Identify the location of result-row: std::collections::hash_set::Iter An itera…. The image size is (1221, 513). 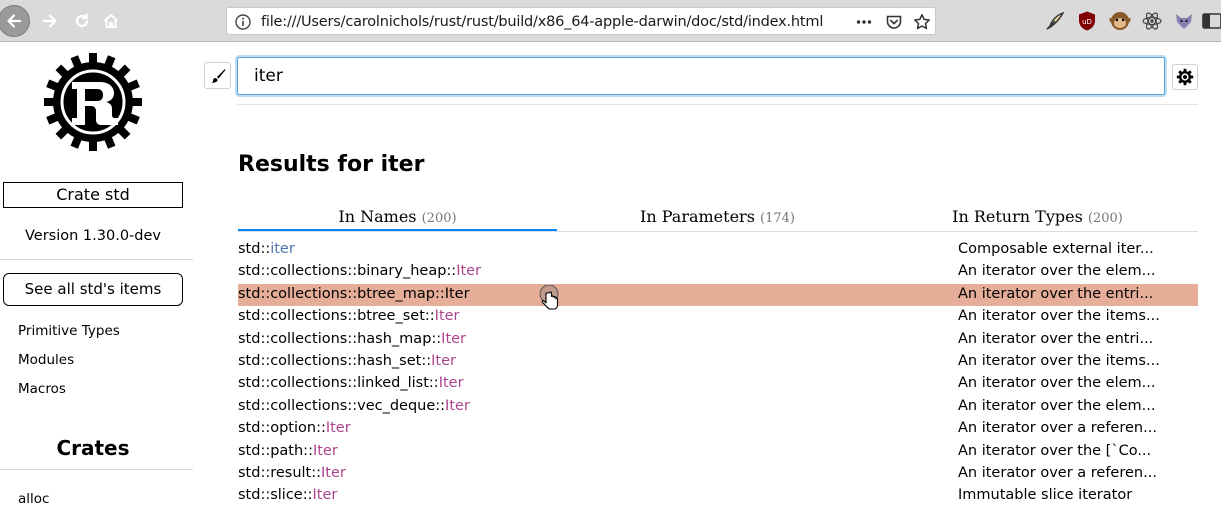
(718, 362).